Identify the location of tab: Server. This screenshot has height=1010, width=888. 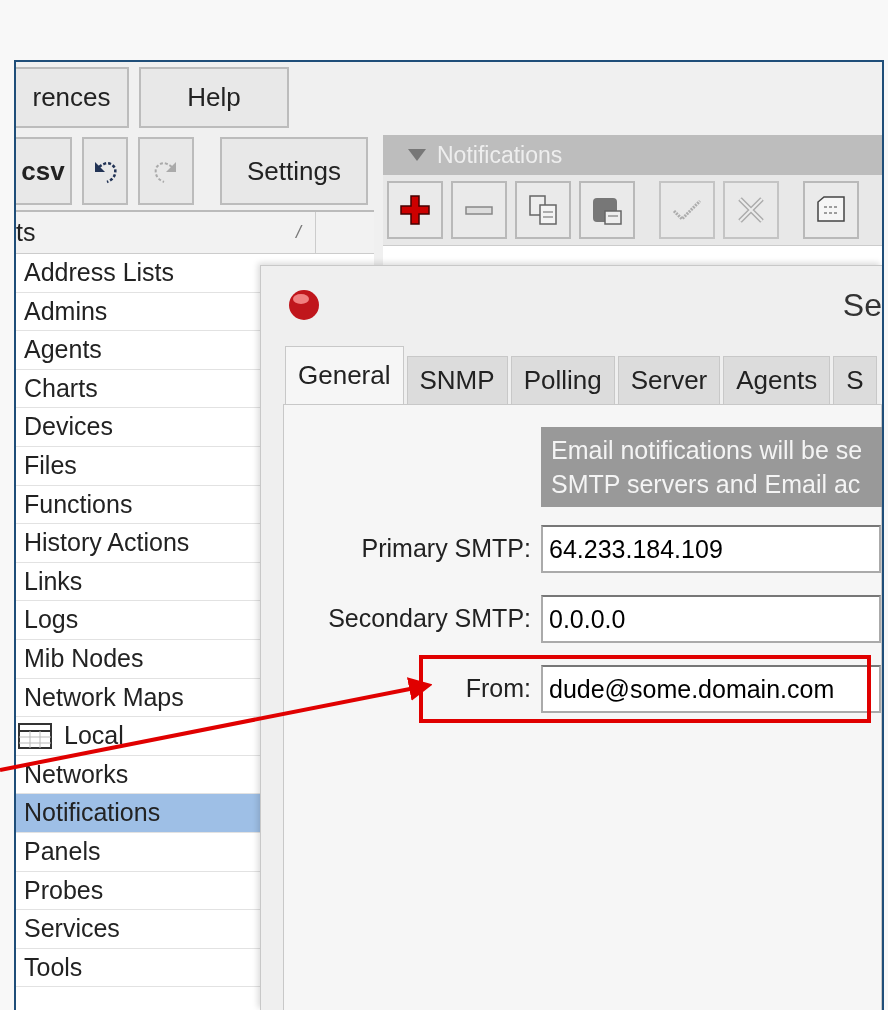
(669, 380).